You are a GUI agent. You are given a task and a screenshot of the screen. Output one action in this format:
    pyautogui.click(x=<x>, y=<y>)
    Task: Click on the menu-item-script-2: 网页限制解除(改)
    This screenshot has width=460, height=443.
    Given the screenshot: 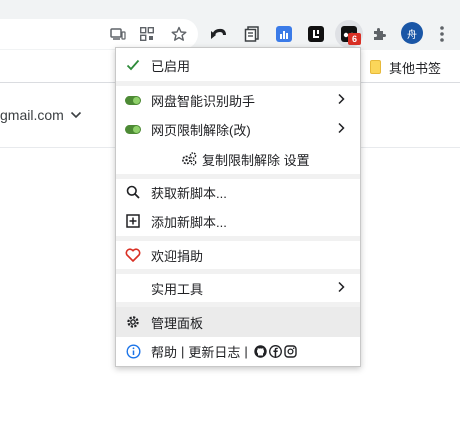 What is the action you would take?
    pyautogui.click(x=238, y=129)
    